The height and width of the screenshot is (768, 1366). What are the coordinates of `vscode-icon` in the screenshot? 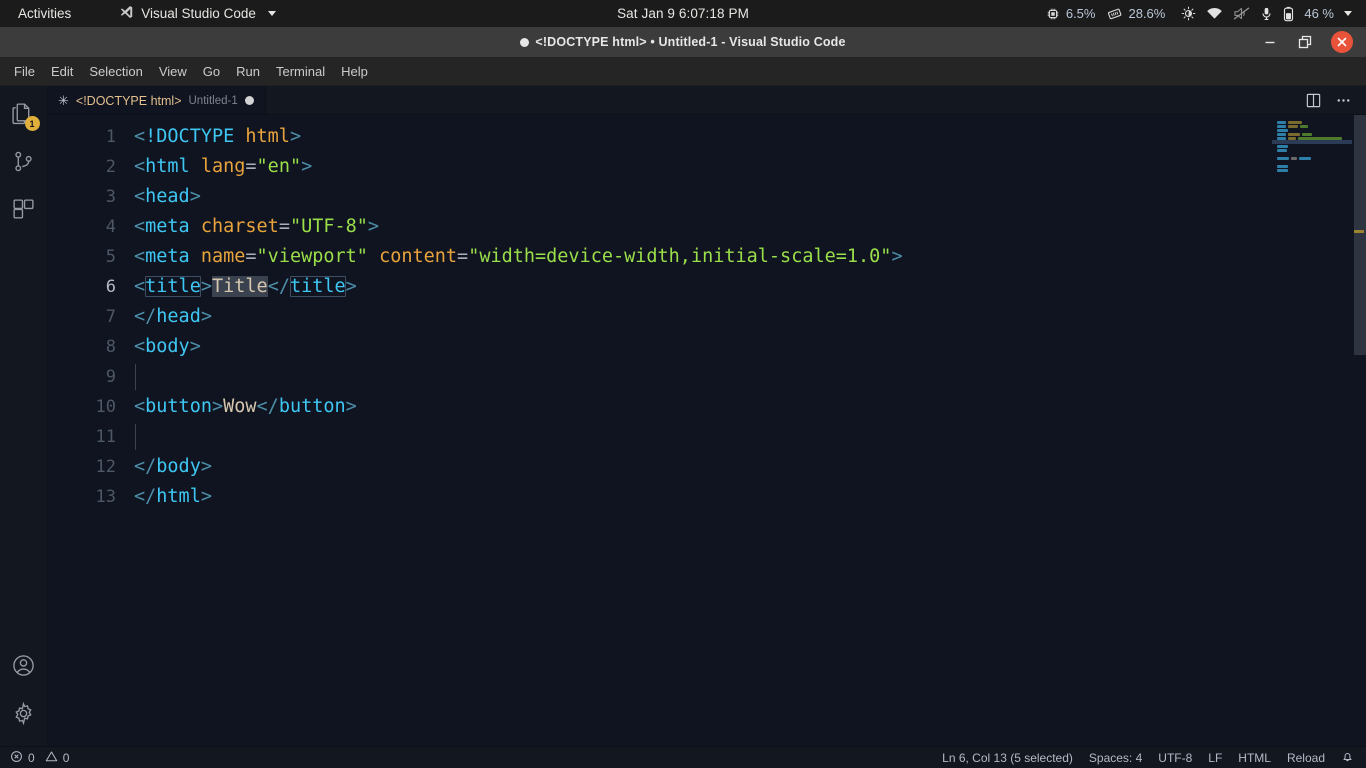 It's located at (126, 14).